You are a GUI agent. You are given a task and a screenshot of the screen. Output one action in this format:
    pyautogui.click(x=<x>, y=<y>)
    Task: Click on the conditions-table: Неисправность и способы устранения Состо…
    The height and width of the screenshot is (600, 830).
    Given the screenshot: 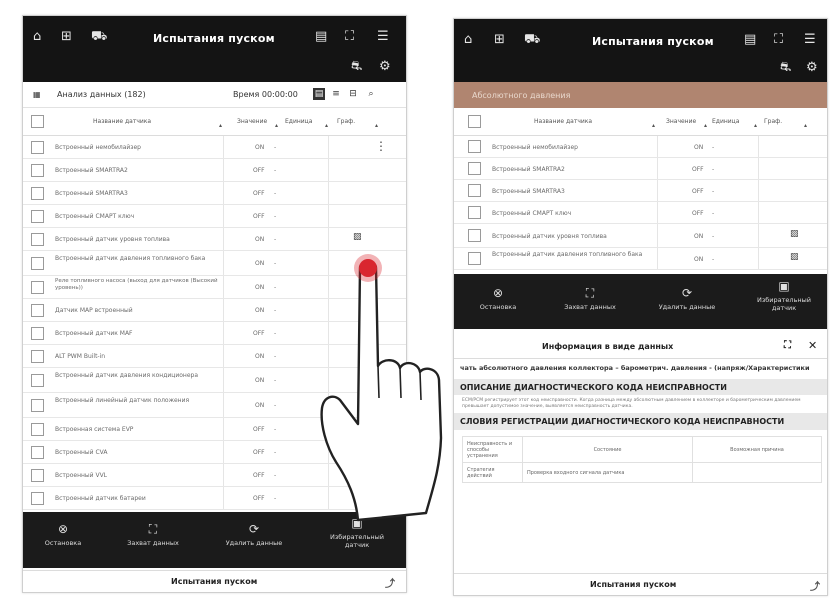 What is the action you would take?
    pyautogui.click(x=642, y=459)
    